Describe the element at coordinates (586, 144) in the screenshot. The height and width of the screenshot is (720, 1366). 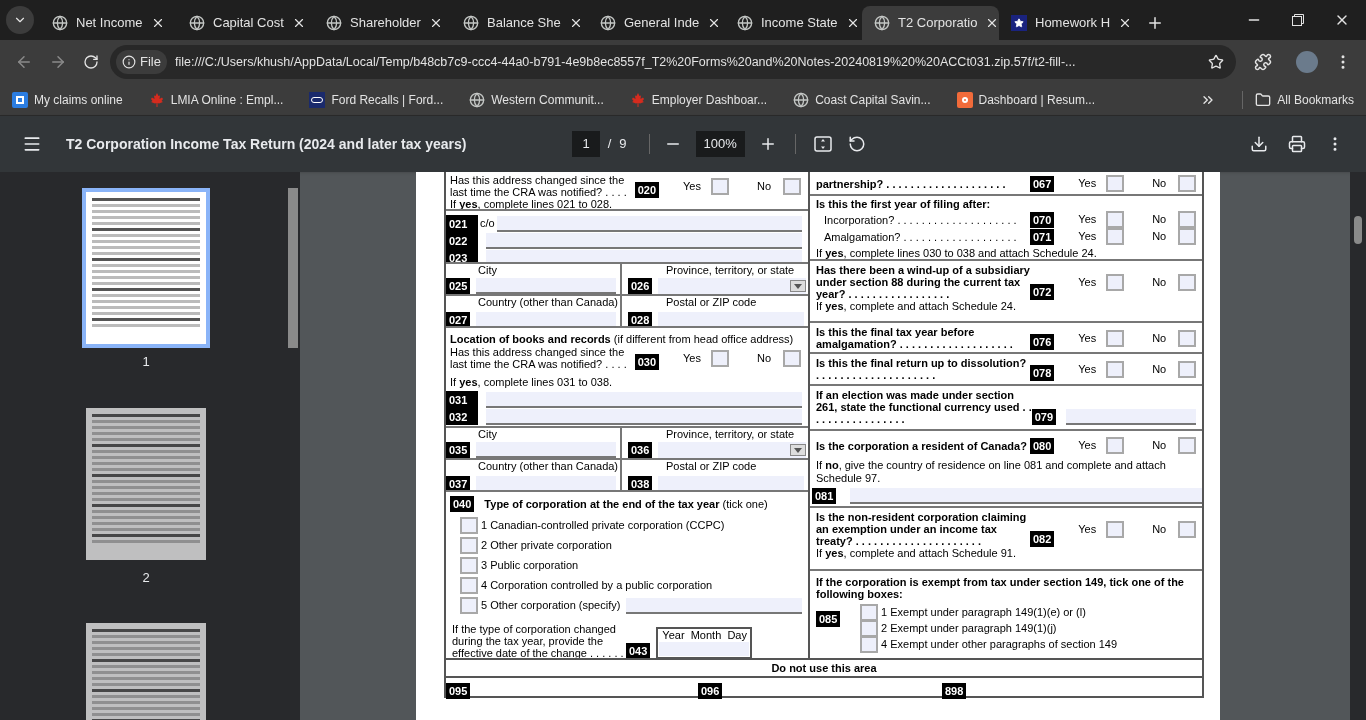
I see `page-number-field: 1` at that location.